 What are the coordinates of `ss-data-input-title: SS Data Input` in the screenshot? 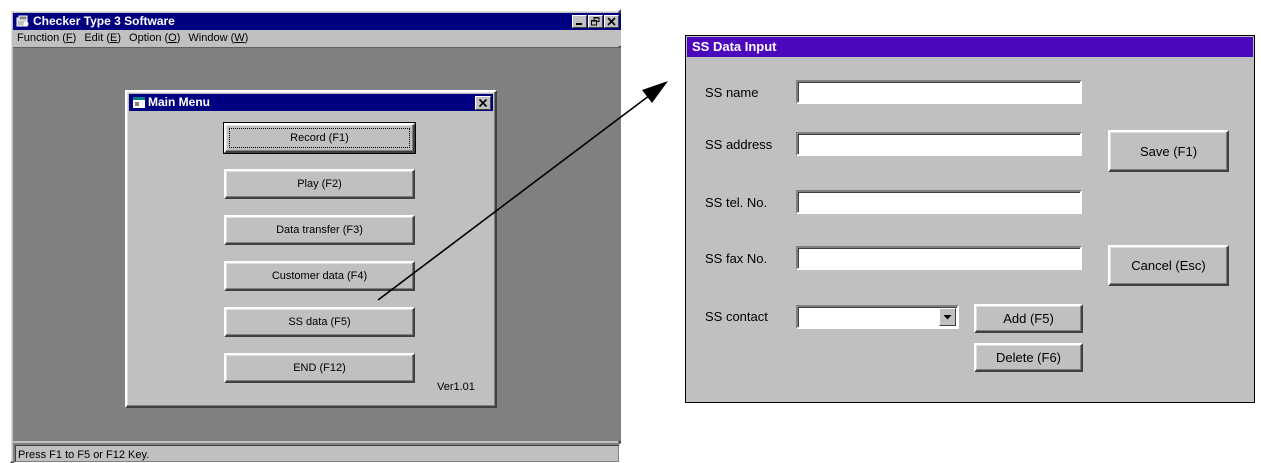 It's located at (734, 46).